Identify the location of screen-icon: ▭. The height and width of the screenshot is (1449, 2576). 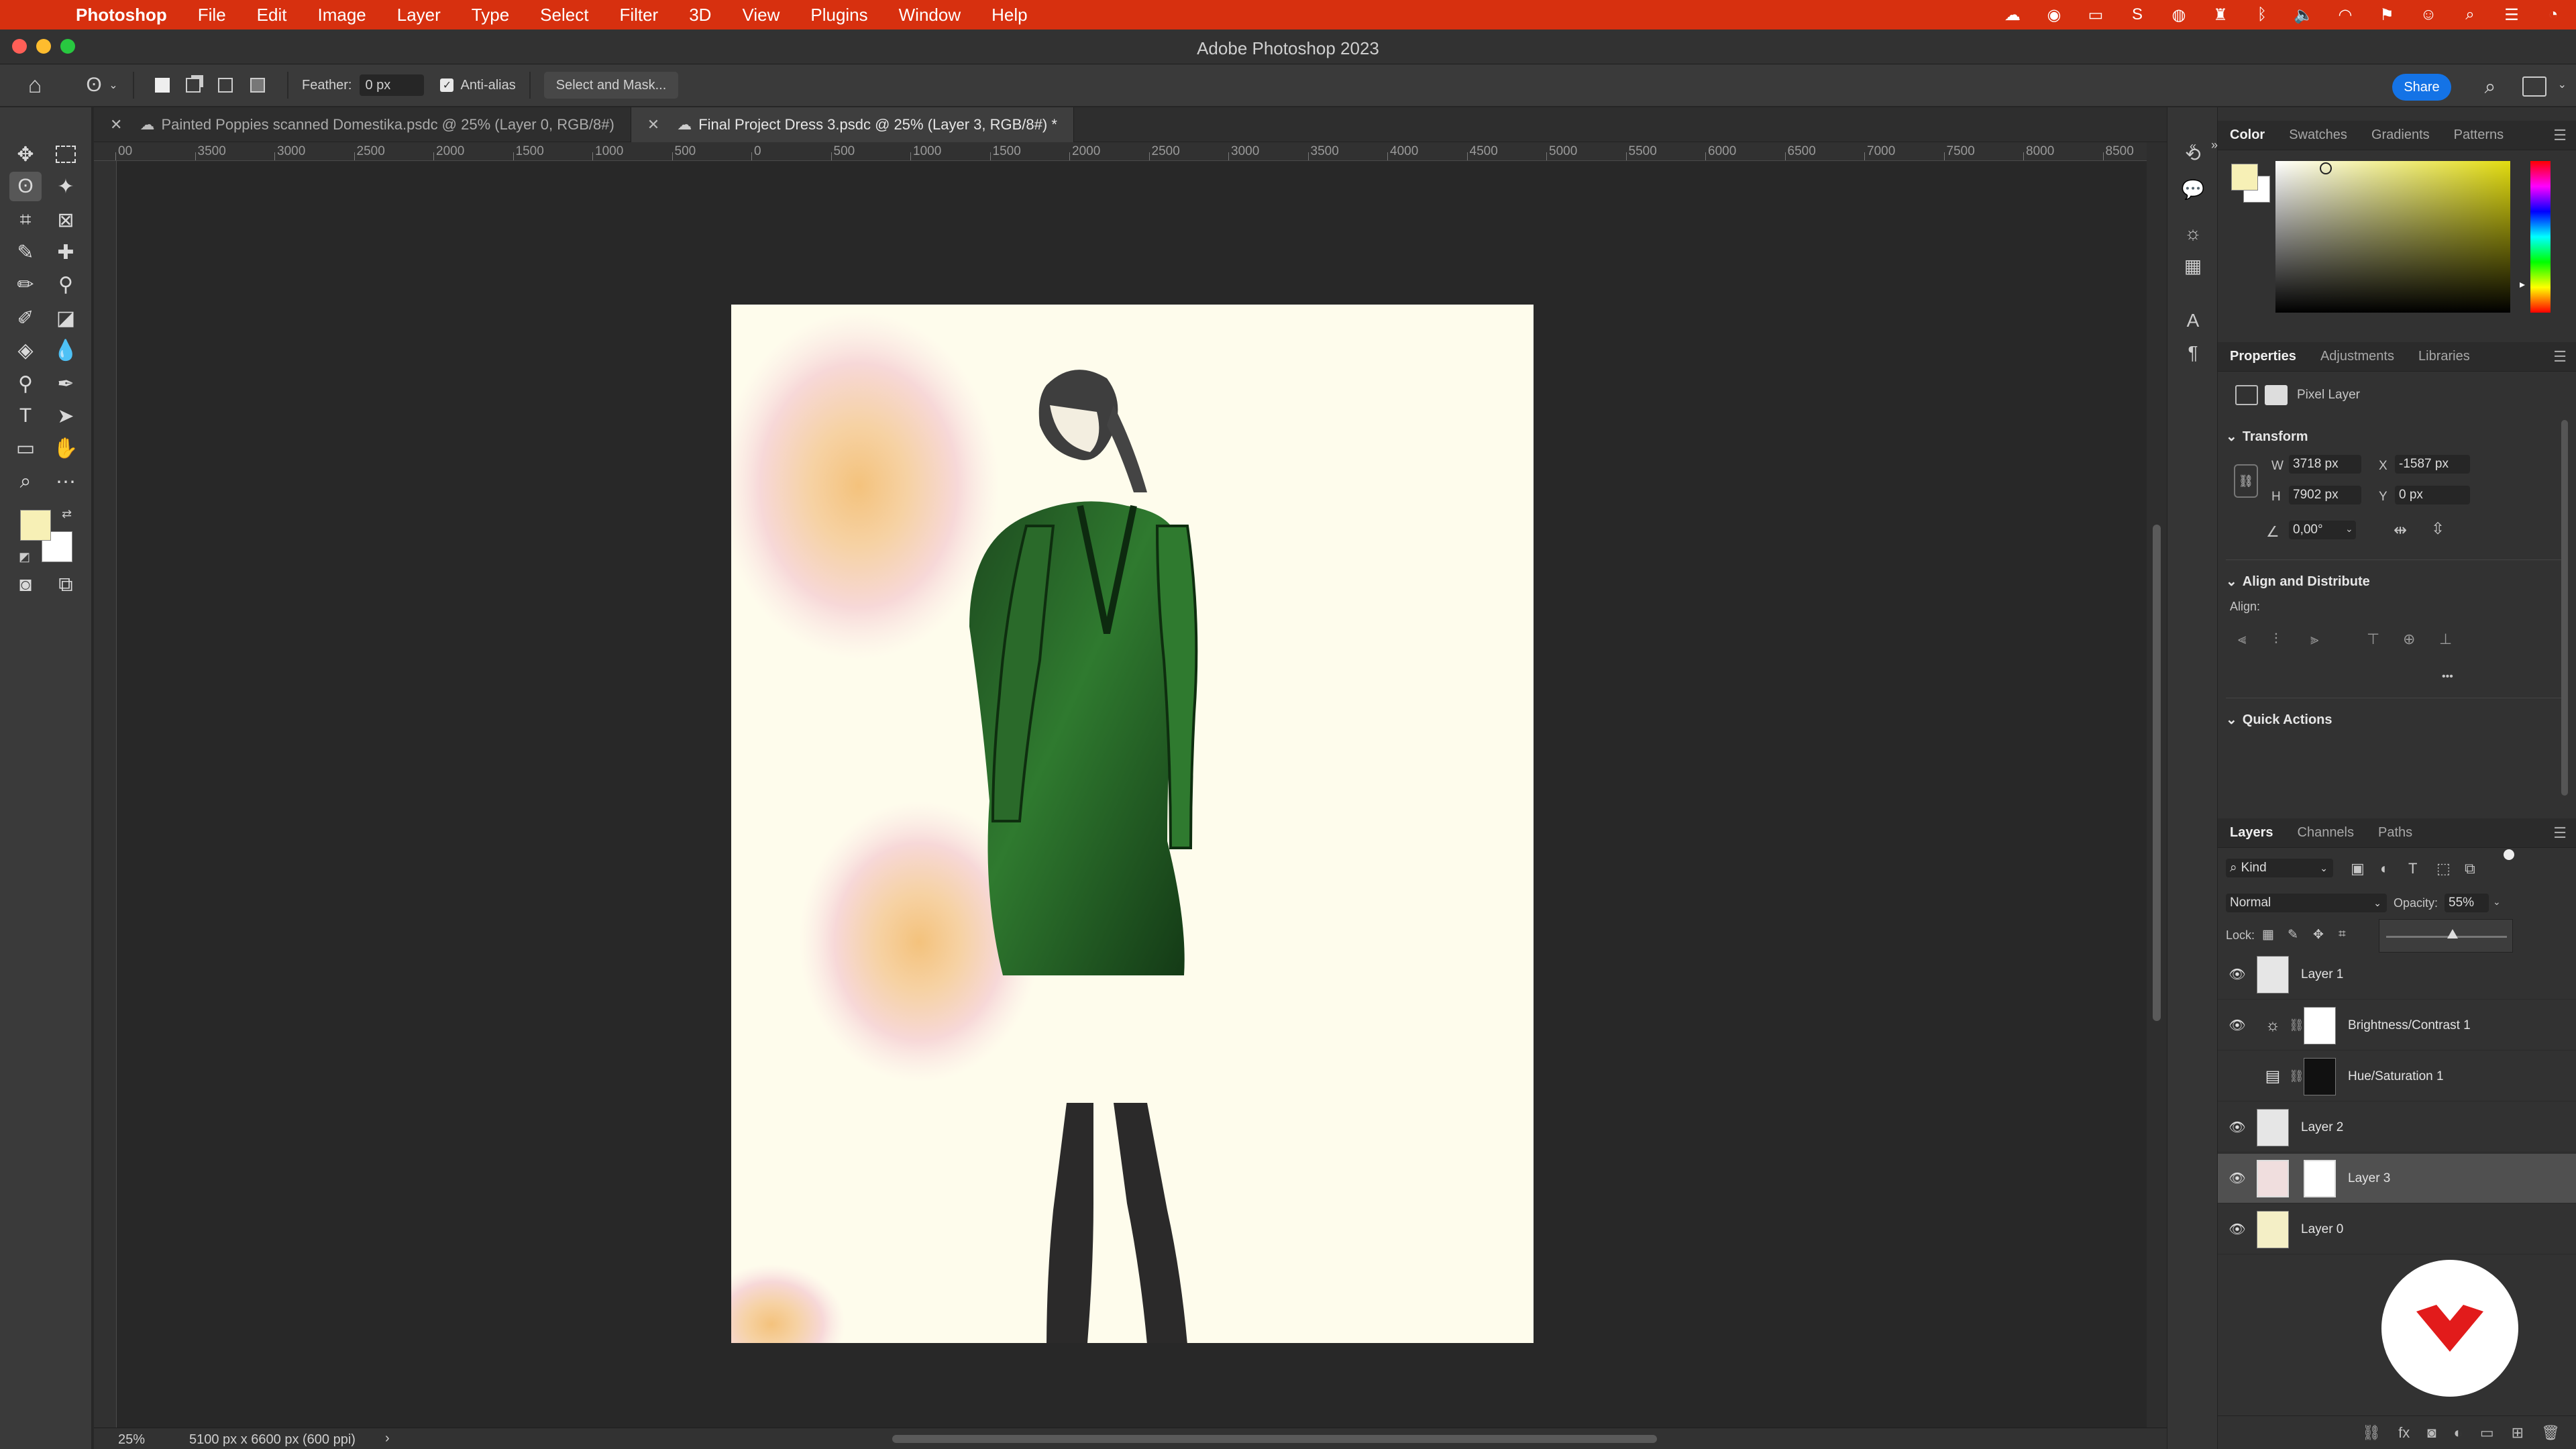
(2095, 15).